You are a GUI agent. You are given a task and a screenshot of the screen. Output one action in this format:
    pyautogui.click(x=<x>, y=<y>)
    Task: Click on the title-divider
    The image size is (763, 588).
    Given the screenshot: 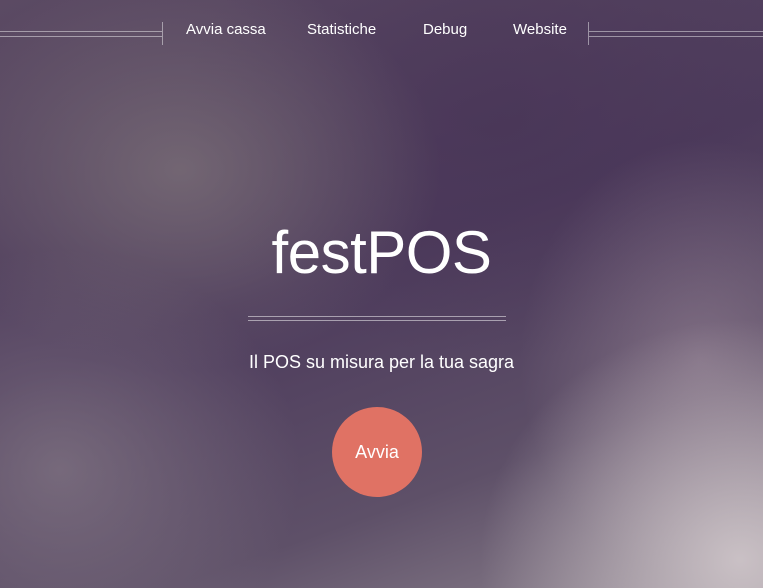 What is the action you would take?
    pyautogui.click(x=377, y=318)
    